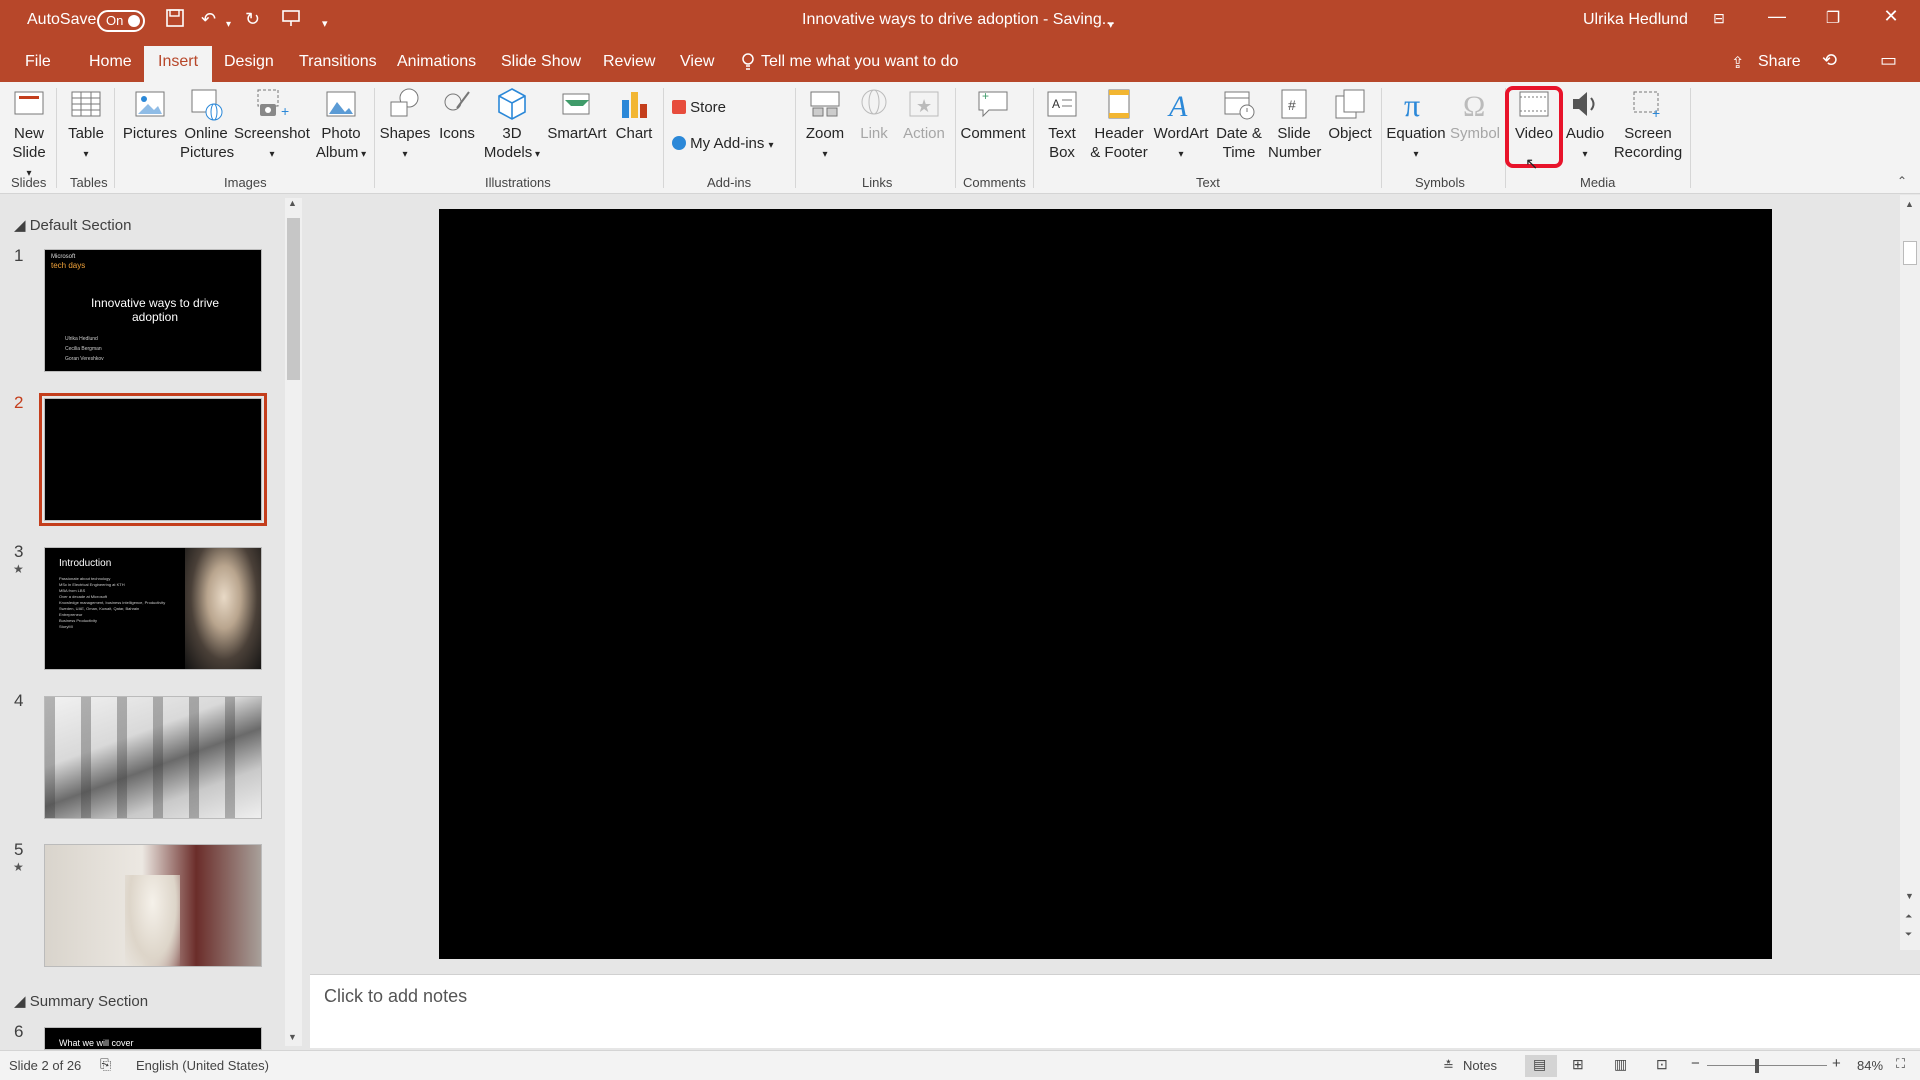 This screenshot has height=1080, width=1920. I want to click on comment-button: + Comment, so click(993, 114).